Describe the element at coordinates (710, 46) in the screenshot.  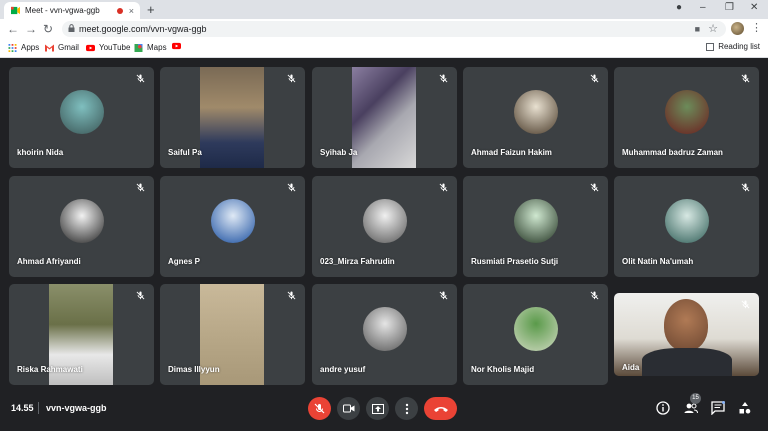
I see `reading-list-icon` at that location.